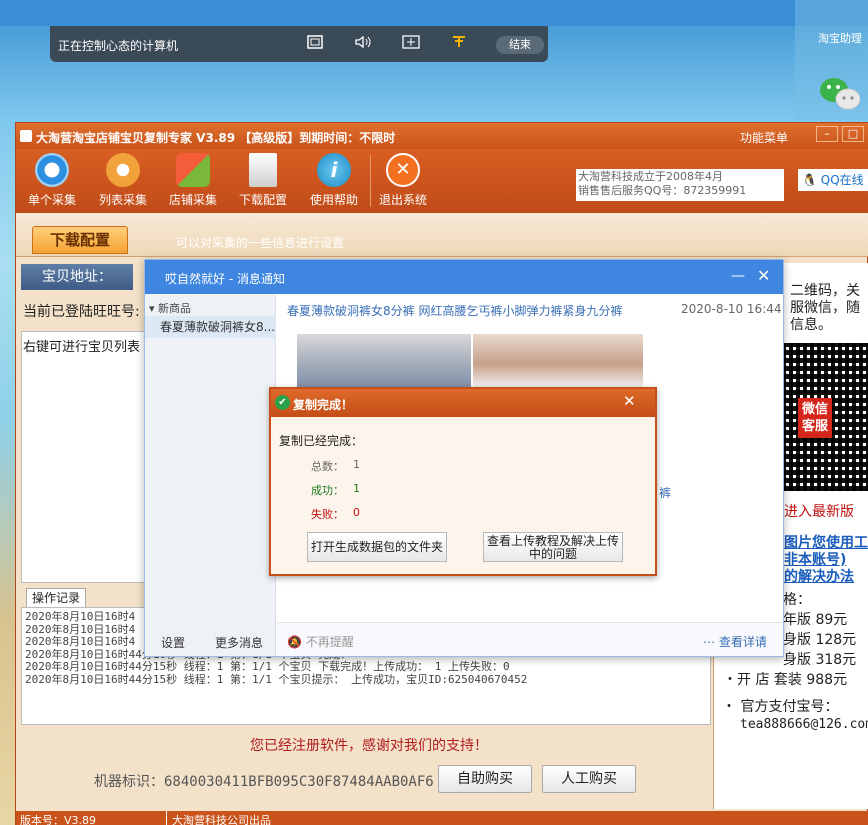 This screenshot has height=825, width=868. What do you see at coordinates (738, 276) in the screenshot?
I see `minimize-icon: —` at bounding box center [738, 276].